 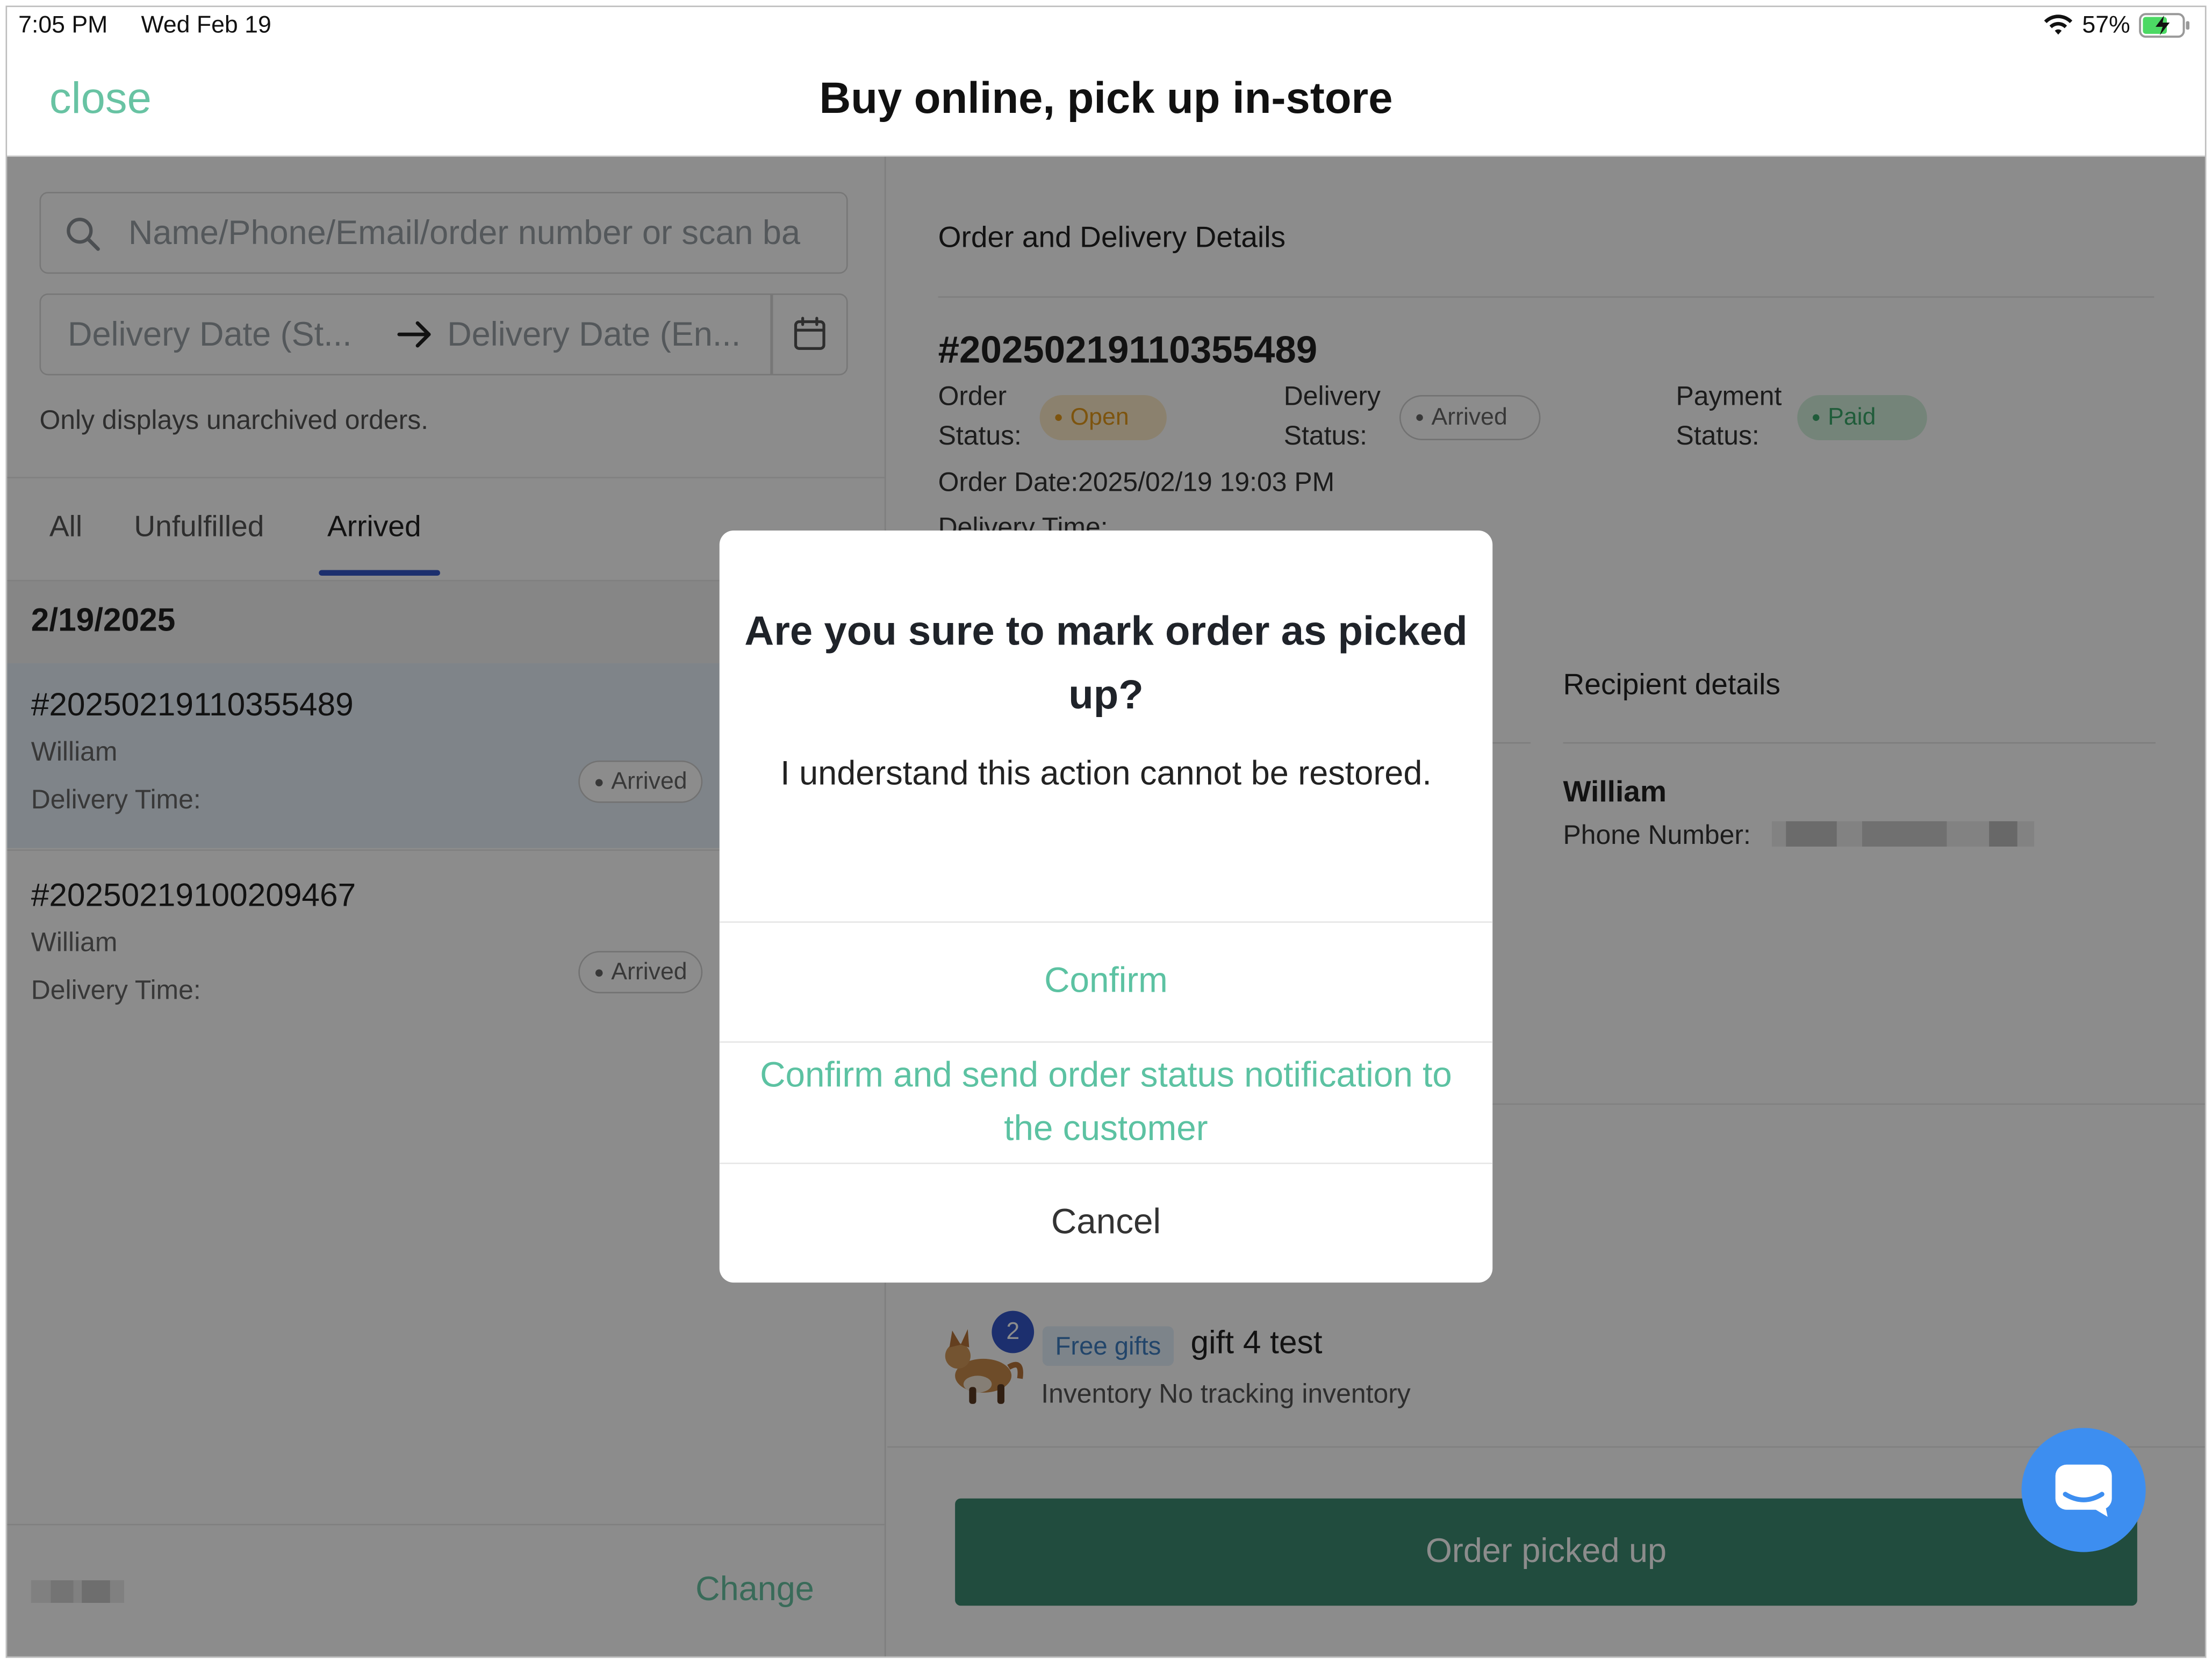 I want to click on dialog-title: Are you sure to mark order as picked up?, so click(x=1106, y=664).